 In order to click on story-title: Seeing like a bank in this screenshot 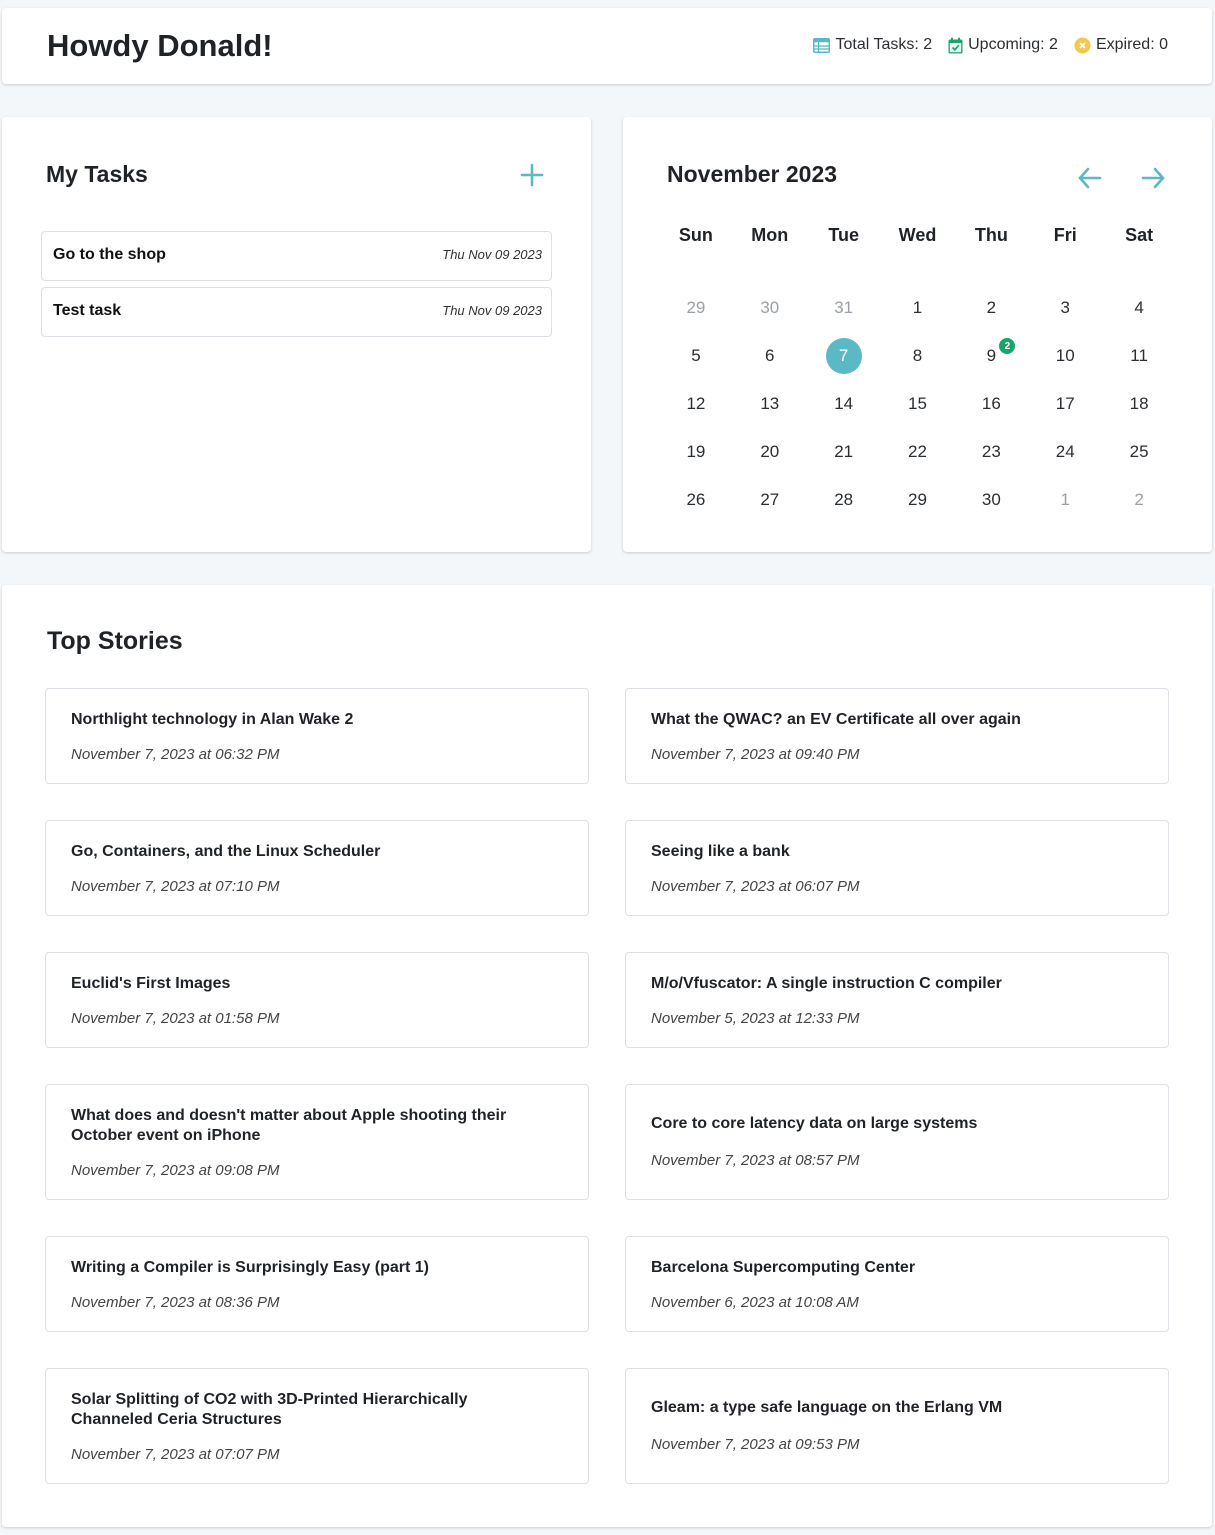, I will do `click(720, 851)`.